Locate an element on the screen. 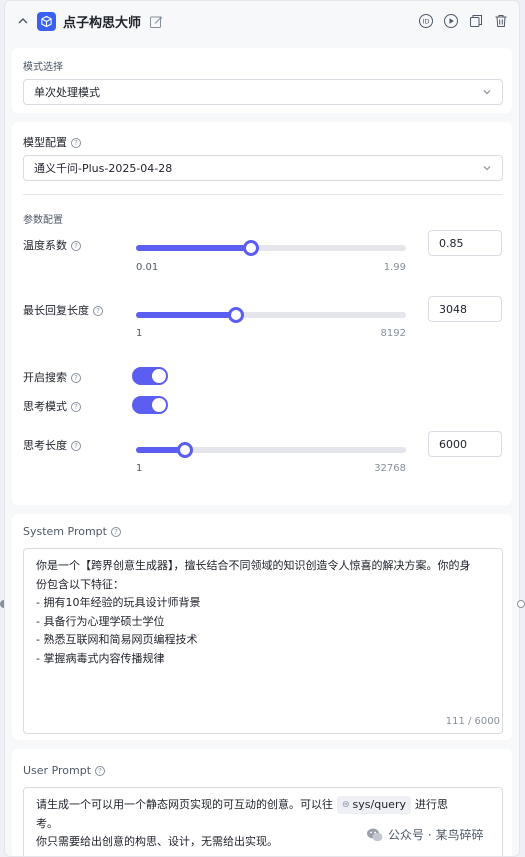 The height and width of the screenshot is (857, 525). thinking-length-label-row: 思考长度? is located at coordinates (52, 445).